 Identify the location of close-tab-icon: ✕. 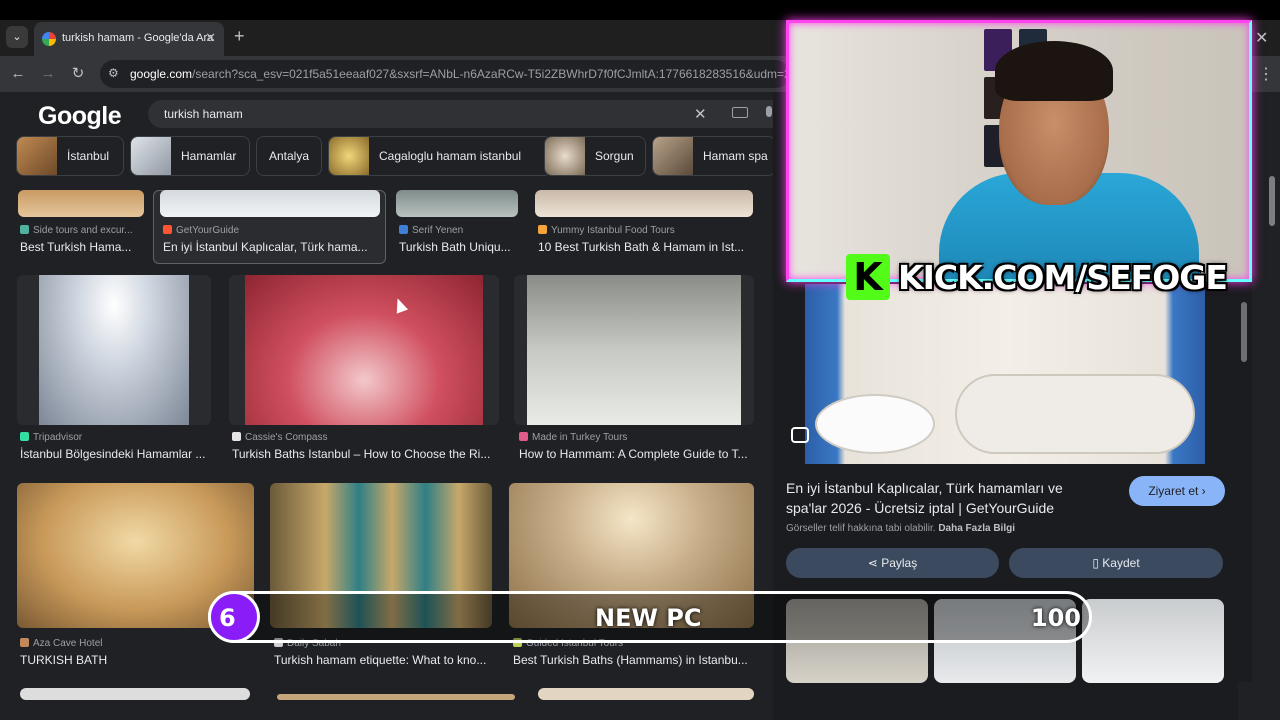
(210, 38).